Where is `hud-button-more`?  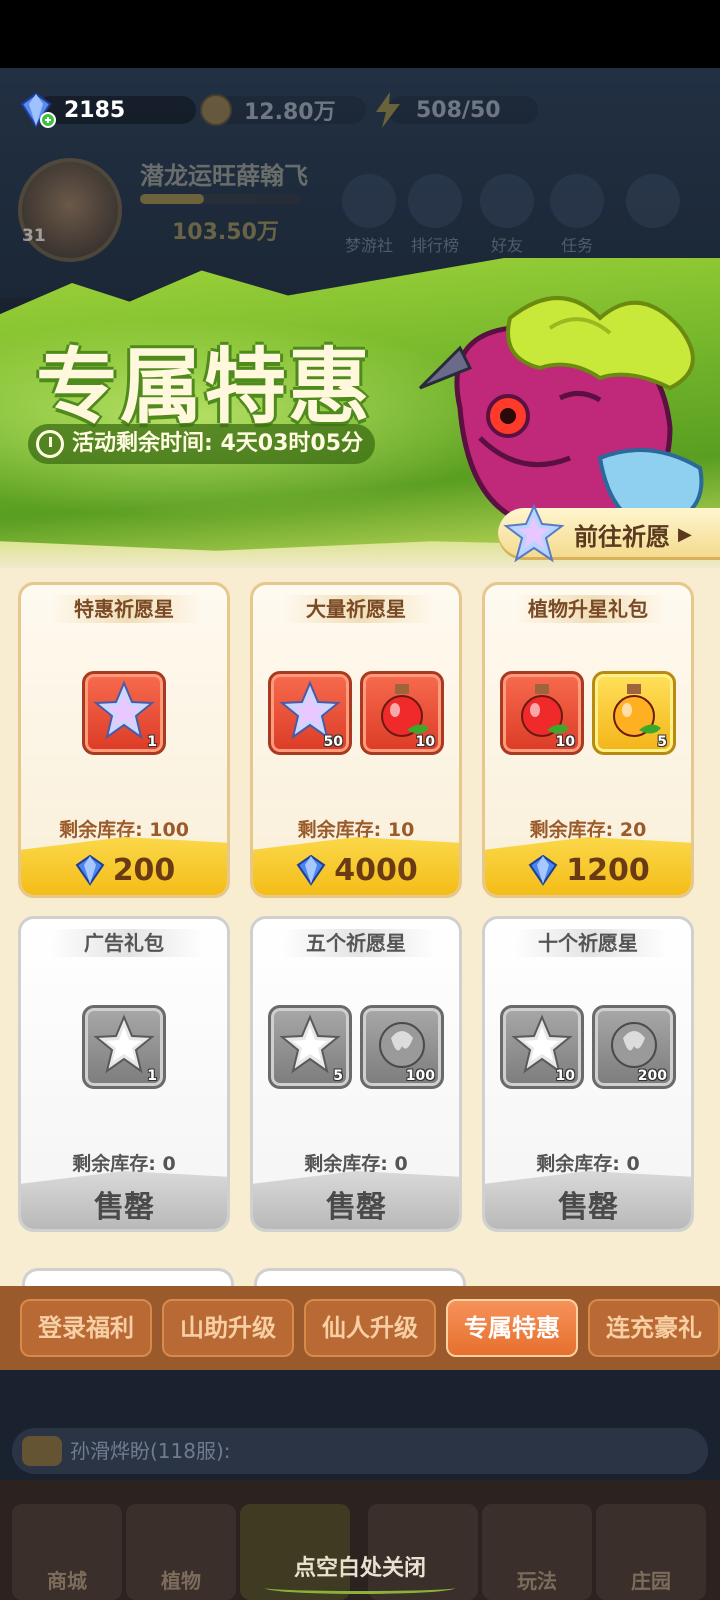
hud-button-more is located at coordinates (653, 203).